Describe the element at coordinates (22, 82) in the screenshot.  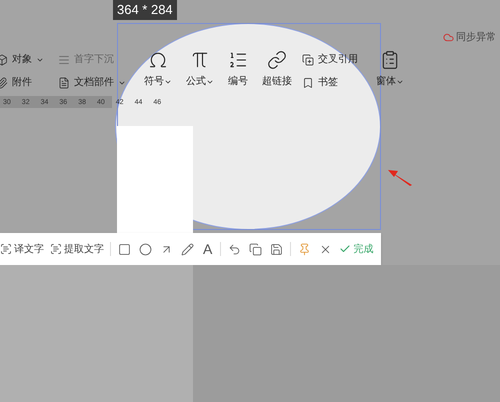
I see `ribbon-button: 附件` at that location.